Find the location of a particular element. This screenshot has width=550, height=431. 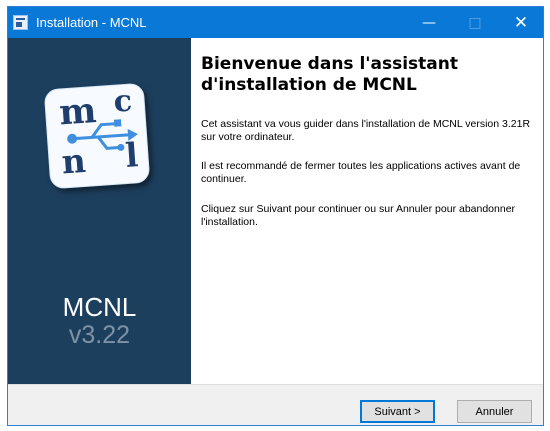

mcnl-logo: m c n l is located at coordinates (97, 135).